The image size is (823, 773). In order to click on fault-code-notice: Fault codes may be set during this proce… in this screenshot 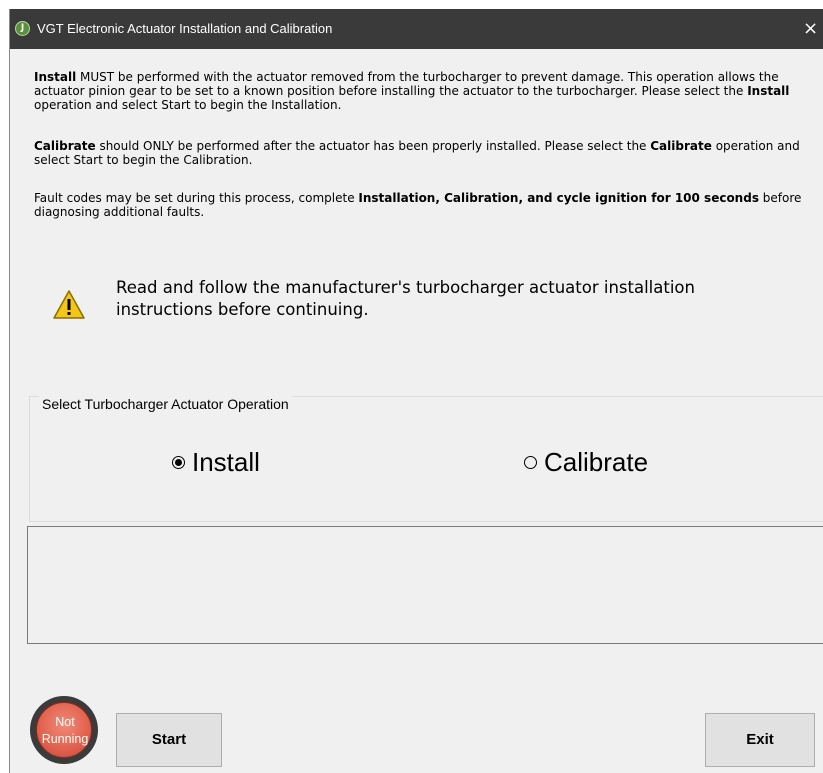, I will do `click(419, 205)`.